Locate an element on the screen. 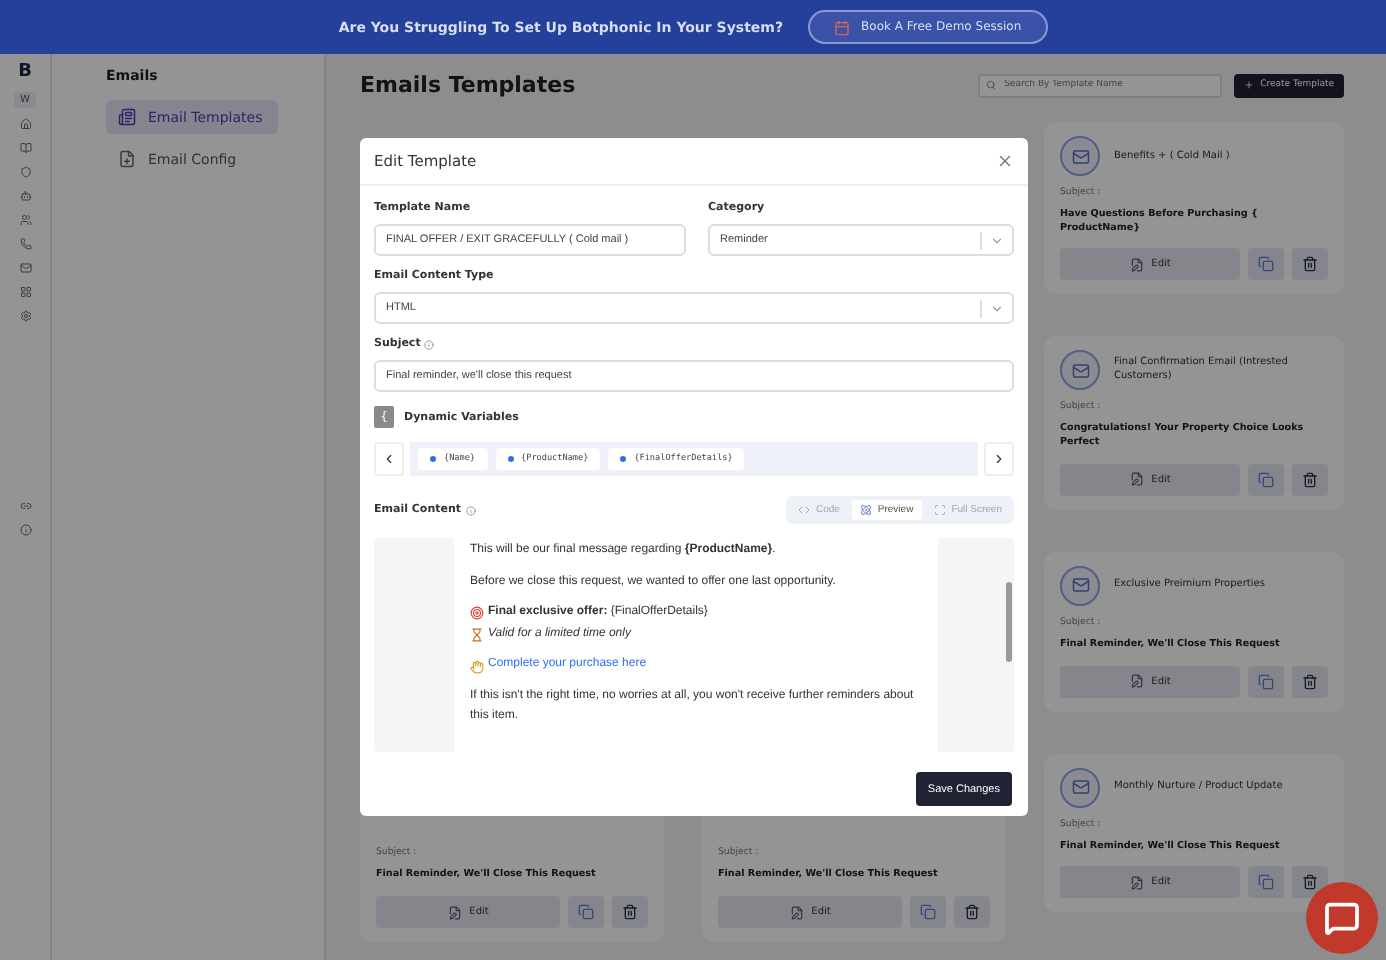 This screenshot has height=960, width=1386. calendar-icon is located at coordinates (841, 27).